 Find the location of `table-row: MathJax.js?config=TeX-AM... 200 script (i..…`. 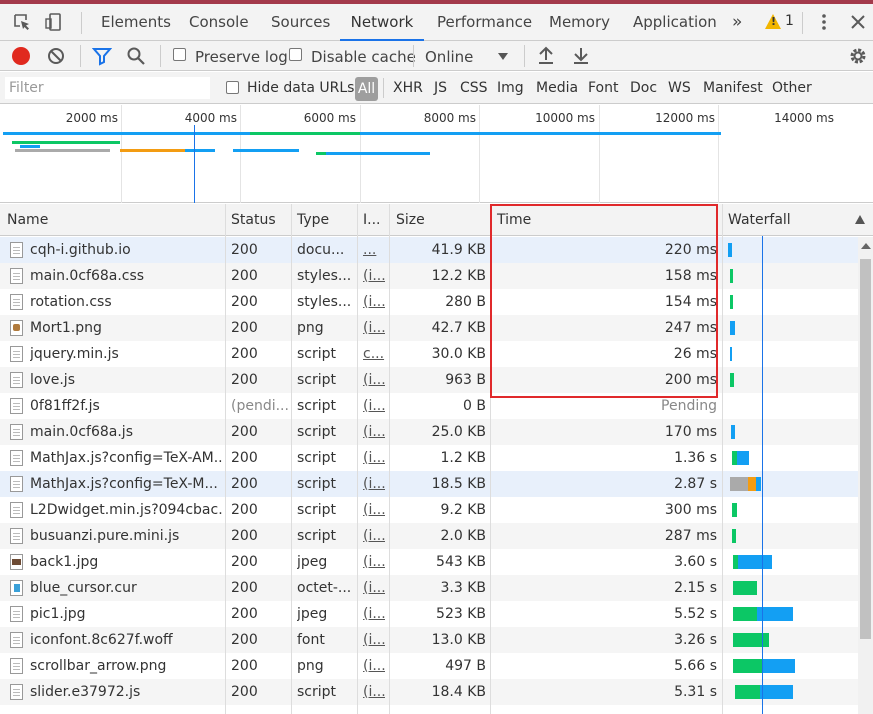

table-row: MathJax.js?config=TeX-AM... 200 script (i..… is located at coordinates (429, 458).